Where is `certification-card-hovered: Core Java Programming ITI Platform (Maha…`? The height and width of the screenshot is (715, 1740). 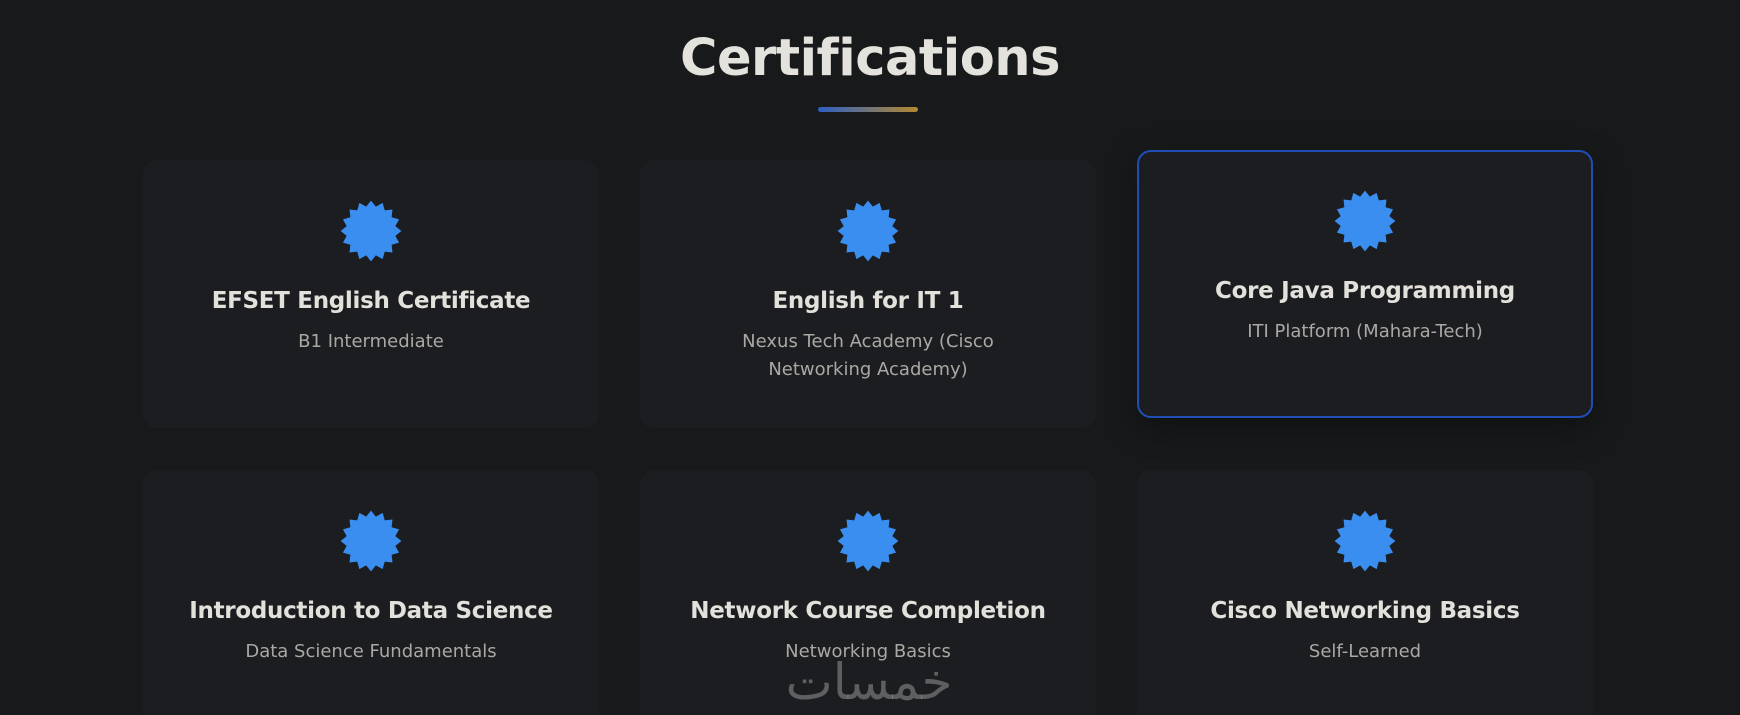
certification-card-hovered: Core Java Programming ITI Platform (Maha… is located at coordinates (1365, 284).